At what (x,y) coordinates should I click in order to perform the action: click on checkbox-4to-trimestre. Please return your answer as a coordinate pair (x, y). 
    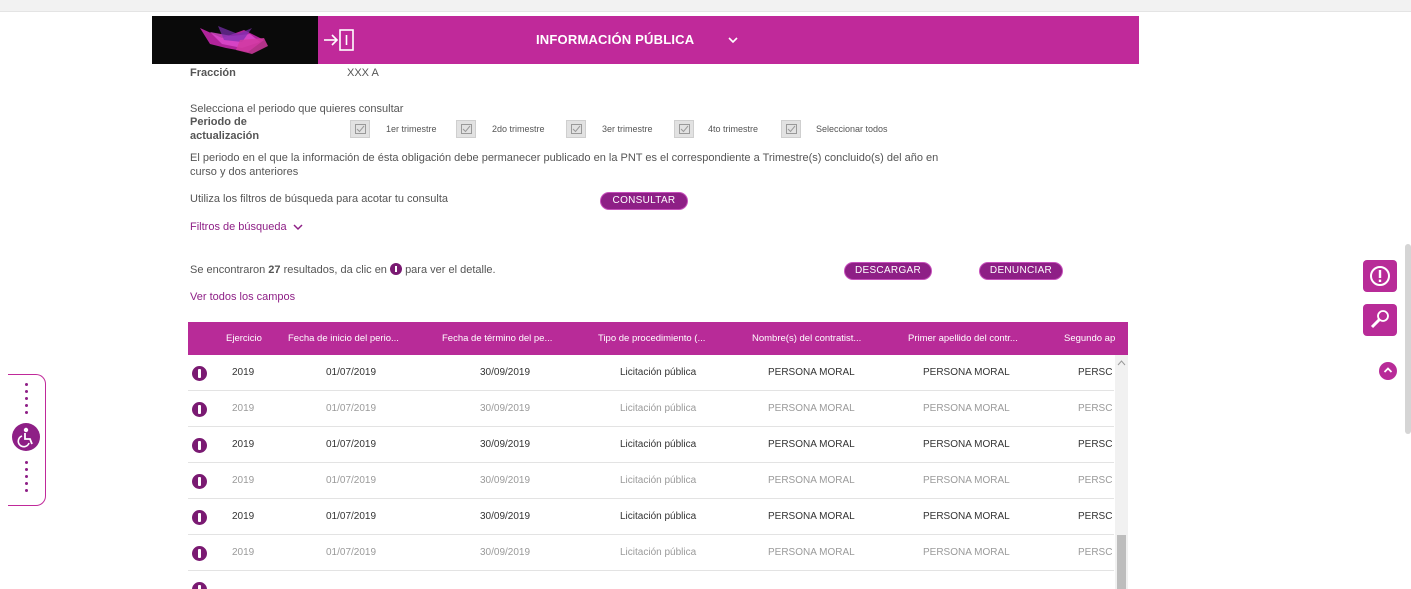
    Looking at the image, I should click on (684, 129).